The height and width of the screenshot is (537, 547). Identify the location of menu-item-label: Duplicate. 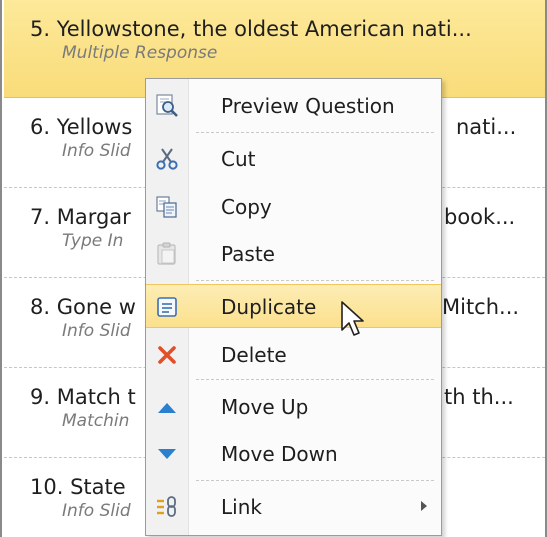
(269, 307).